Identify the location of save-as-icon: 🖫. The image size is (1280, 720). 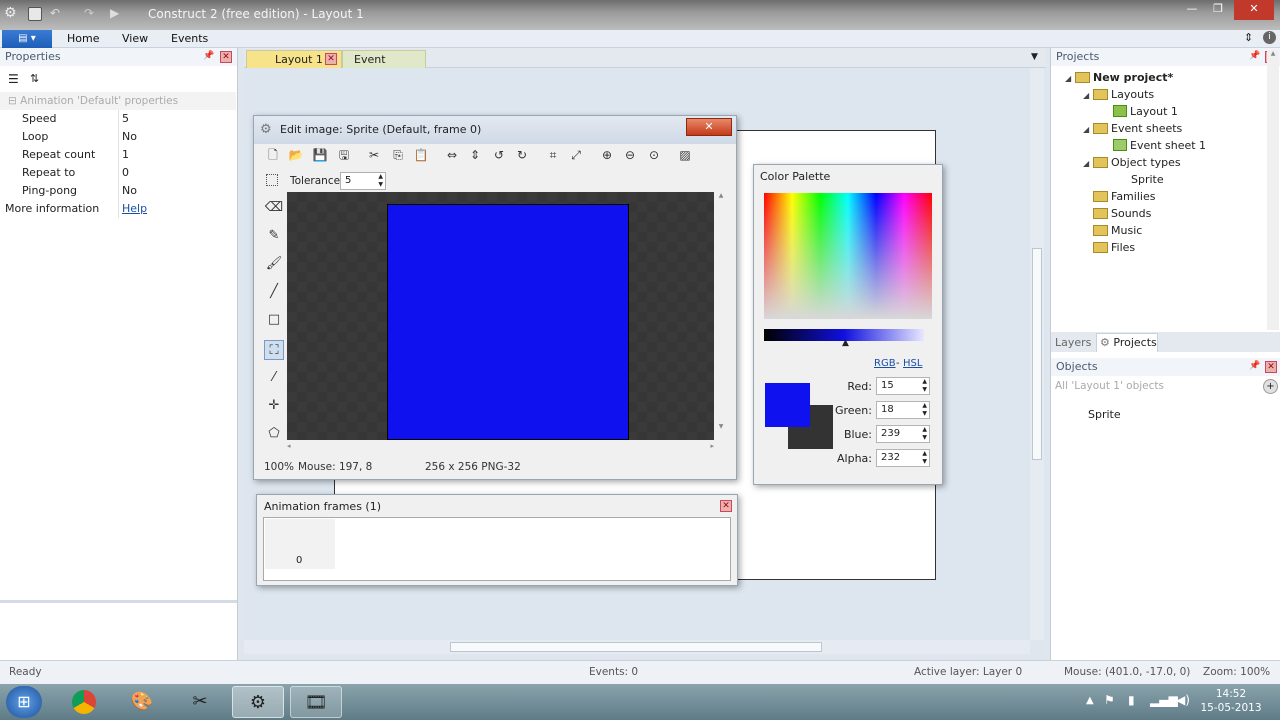
(344, 155).